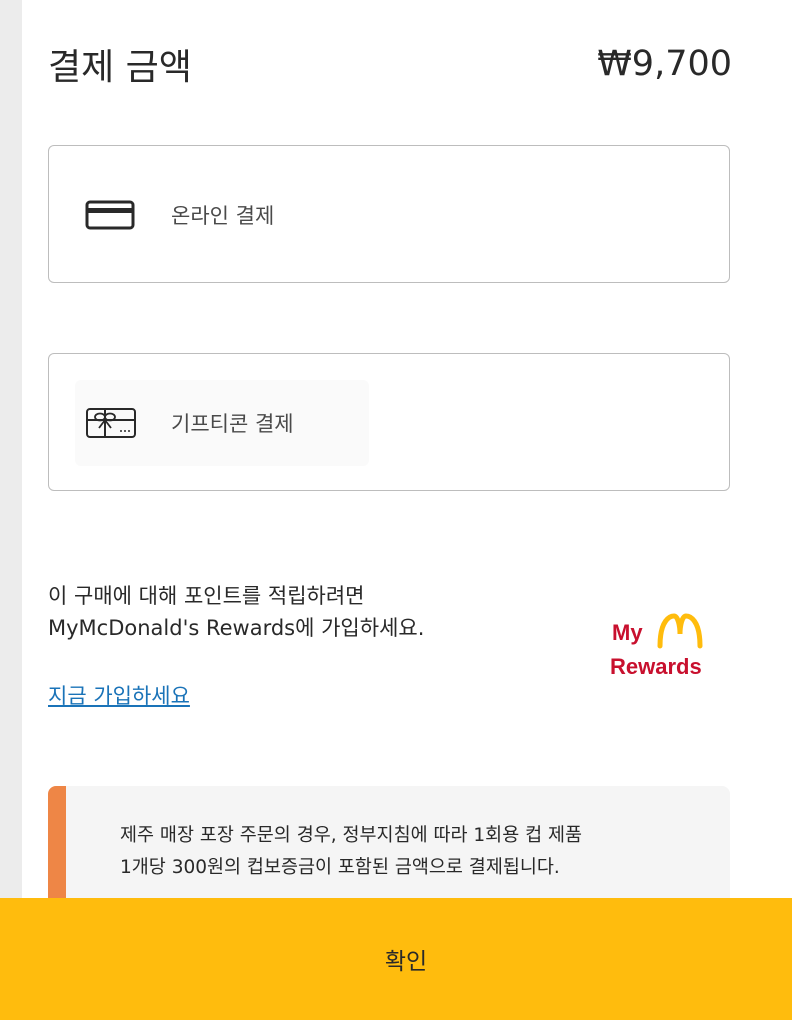 The image size is (792, 1020). Describe the element at coordinates (627, 632) in the screenshot. I see `logo-text-my: My` at that location.